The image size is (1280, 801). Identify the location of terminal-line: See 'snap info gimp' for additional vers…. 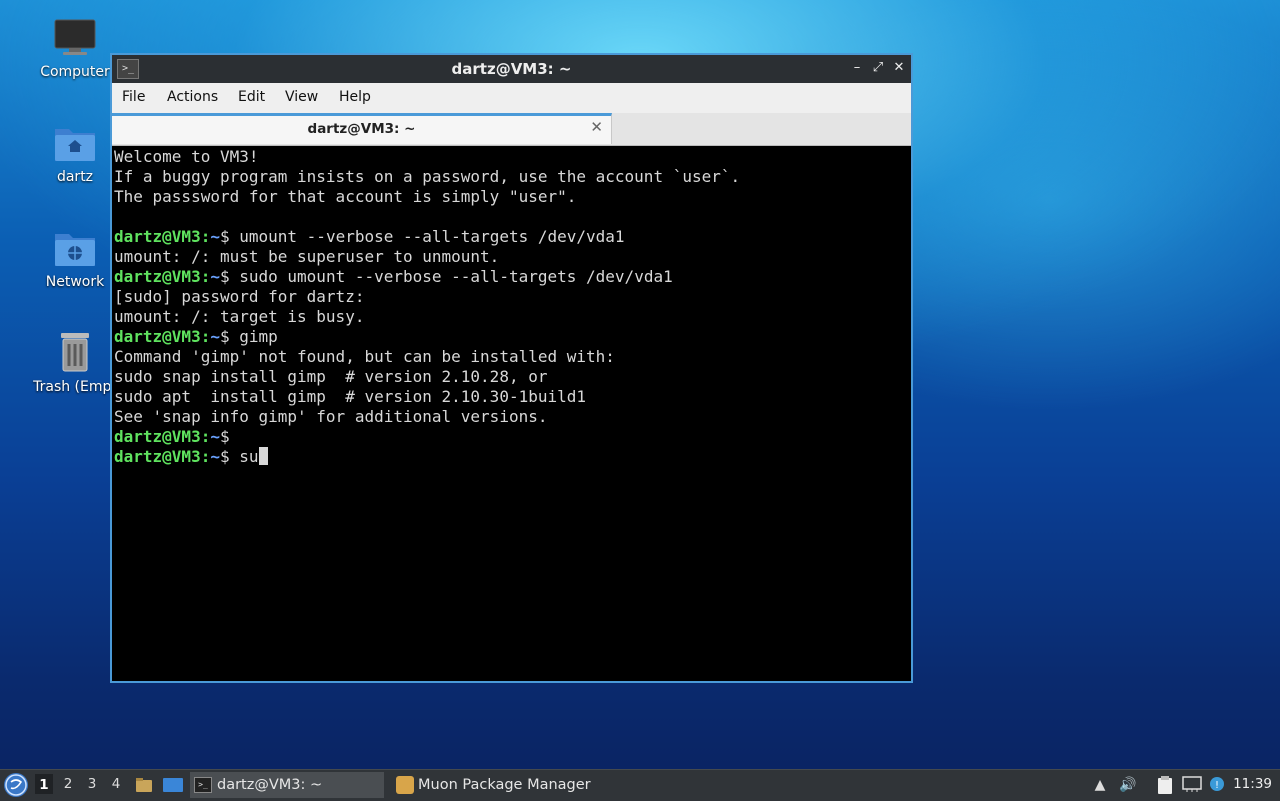
(331, 416).